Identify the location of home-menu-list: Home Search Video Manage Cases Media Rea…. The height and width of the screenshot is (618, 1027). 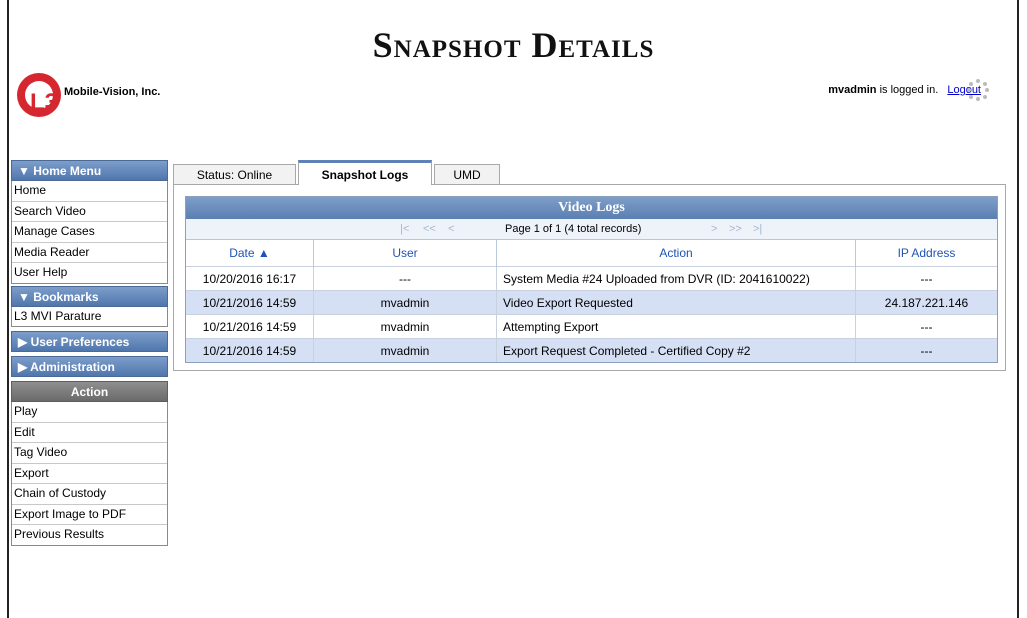
(89, 232).